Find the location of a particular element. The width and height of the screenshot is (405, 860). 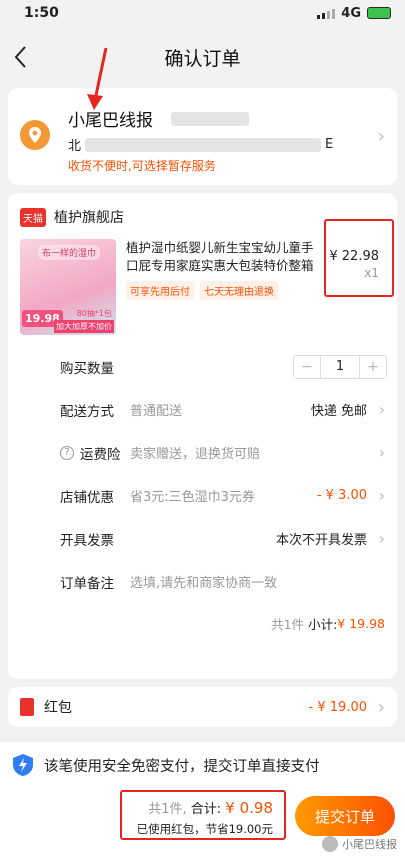

quantity-value: 1 is located at coordinates (340, 366).